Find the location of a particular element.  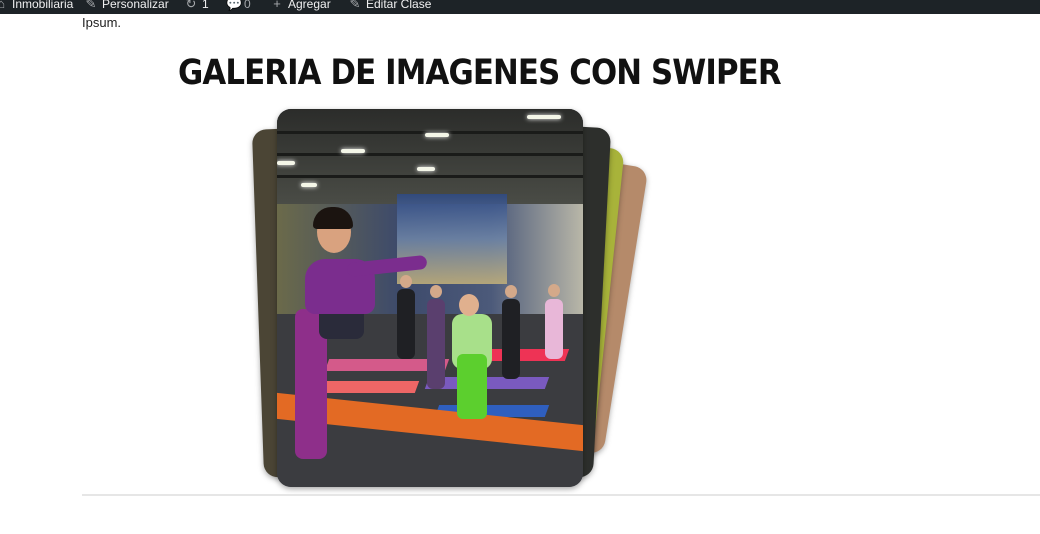

pencil-icon: ✎ is located at coordinates (355, 5).